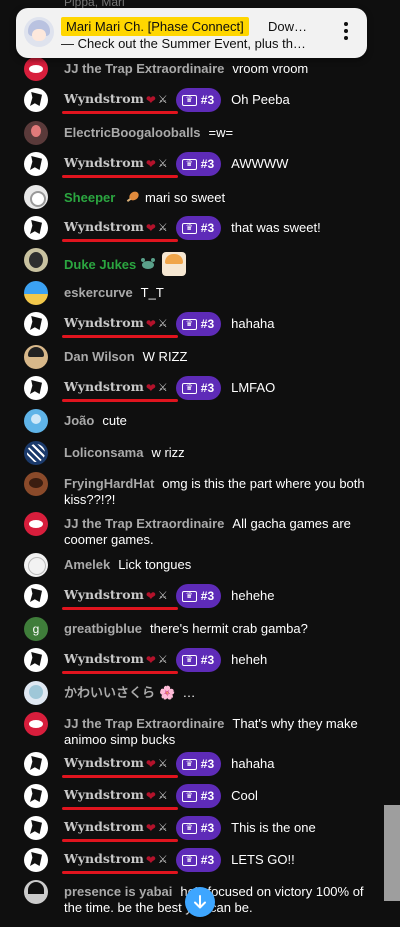  I want to click on message-text: hahaha, so click(253, 323).